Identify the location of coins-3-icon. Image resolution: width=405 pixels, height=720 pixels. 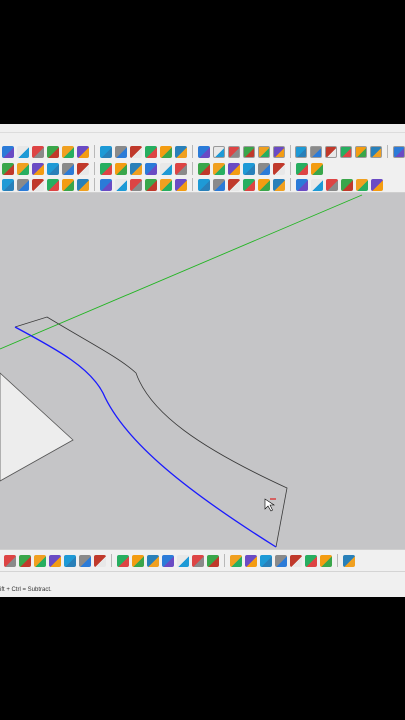
(251, 560).